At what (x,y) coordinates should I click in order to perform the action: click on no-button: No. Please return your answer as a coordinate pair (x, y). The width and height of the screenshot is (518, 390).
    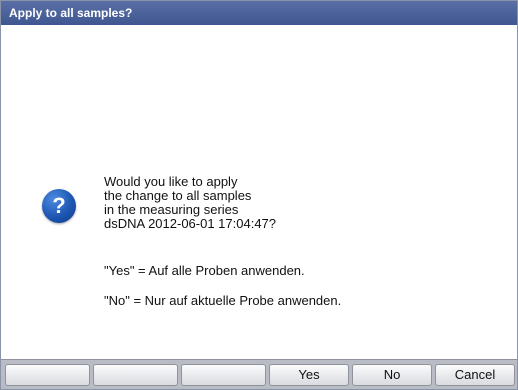
    Looking at the image, I should click on (392, 375).